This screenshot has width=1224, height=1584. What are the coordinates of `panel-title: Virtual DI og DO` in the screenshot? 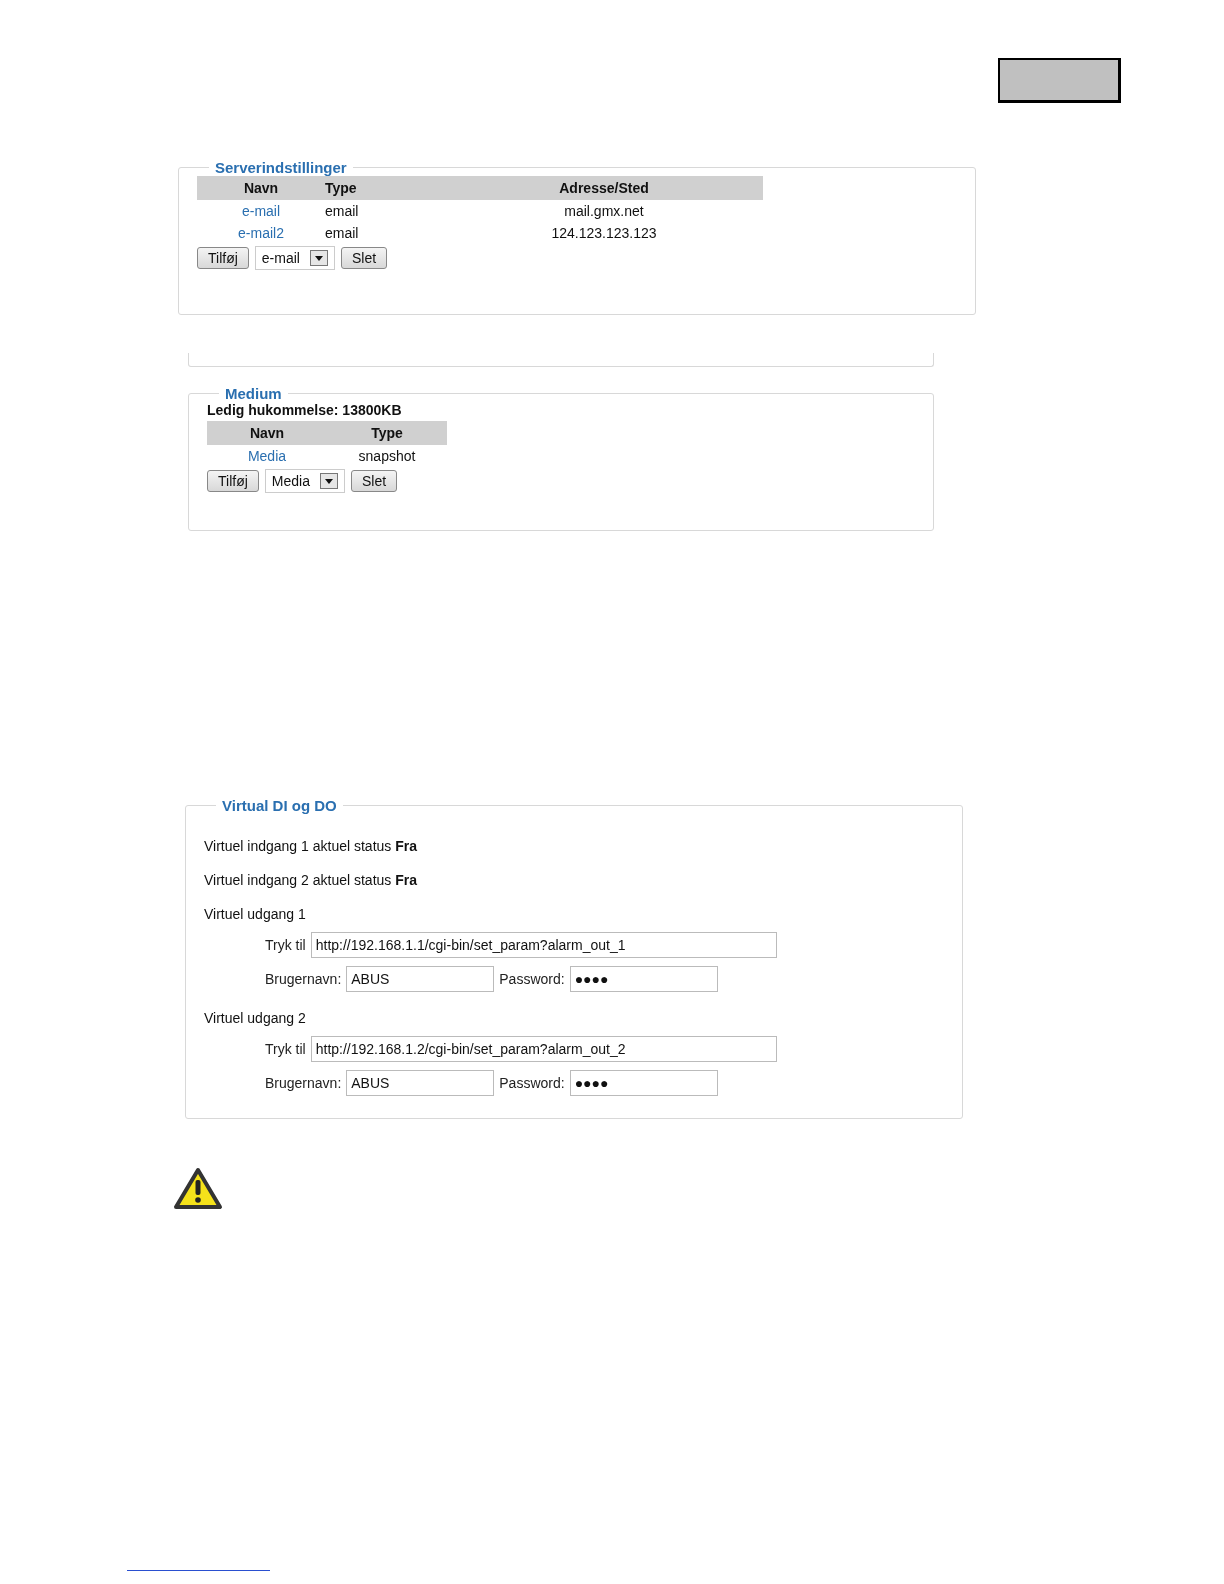 It's located at (279, 805).